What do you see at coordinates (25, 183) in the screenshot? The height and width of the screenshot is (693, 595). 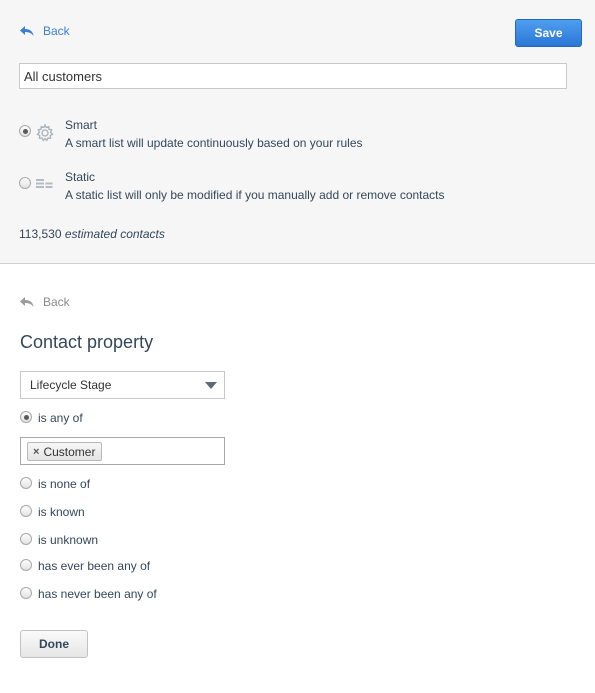 I see `static-radio` at bounding box center [25, 183].